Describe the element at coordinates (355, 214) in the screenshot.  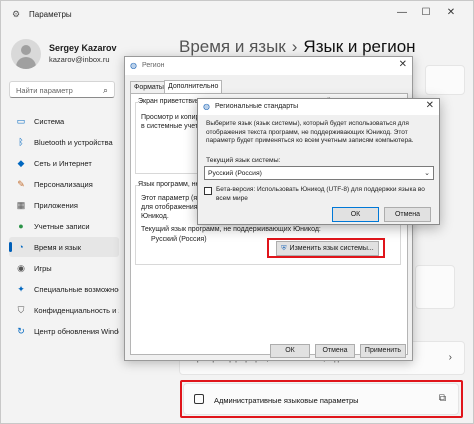
I see `std-ok-button: ОК` at that location.